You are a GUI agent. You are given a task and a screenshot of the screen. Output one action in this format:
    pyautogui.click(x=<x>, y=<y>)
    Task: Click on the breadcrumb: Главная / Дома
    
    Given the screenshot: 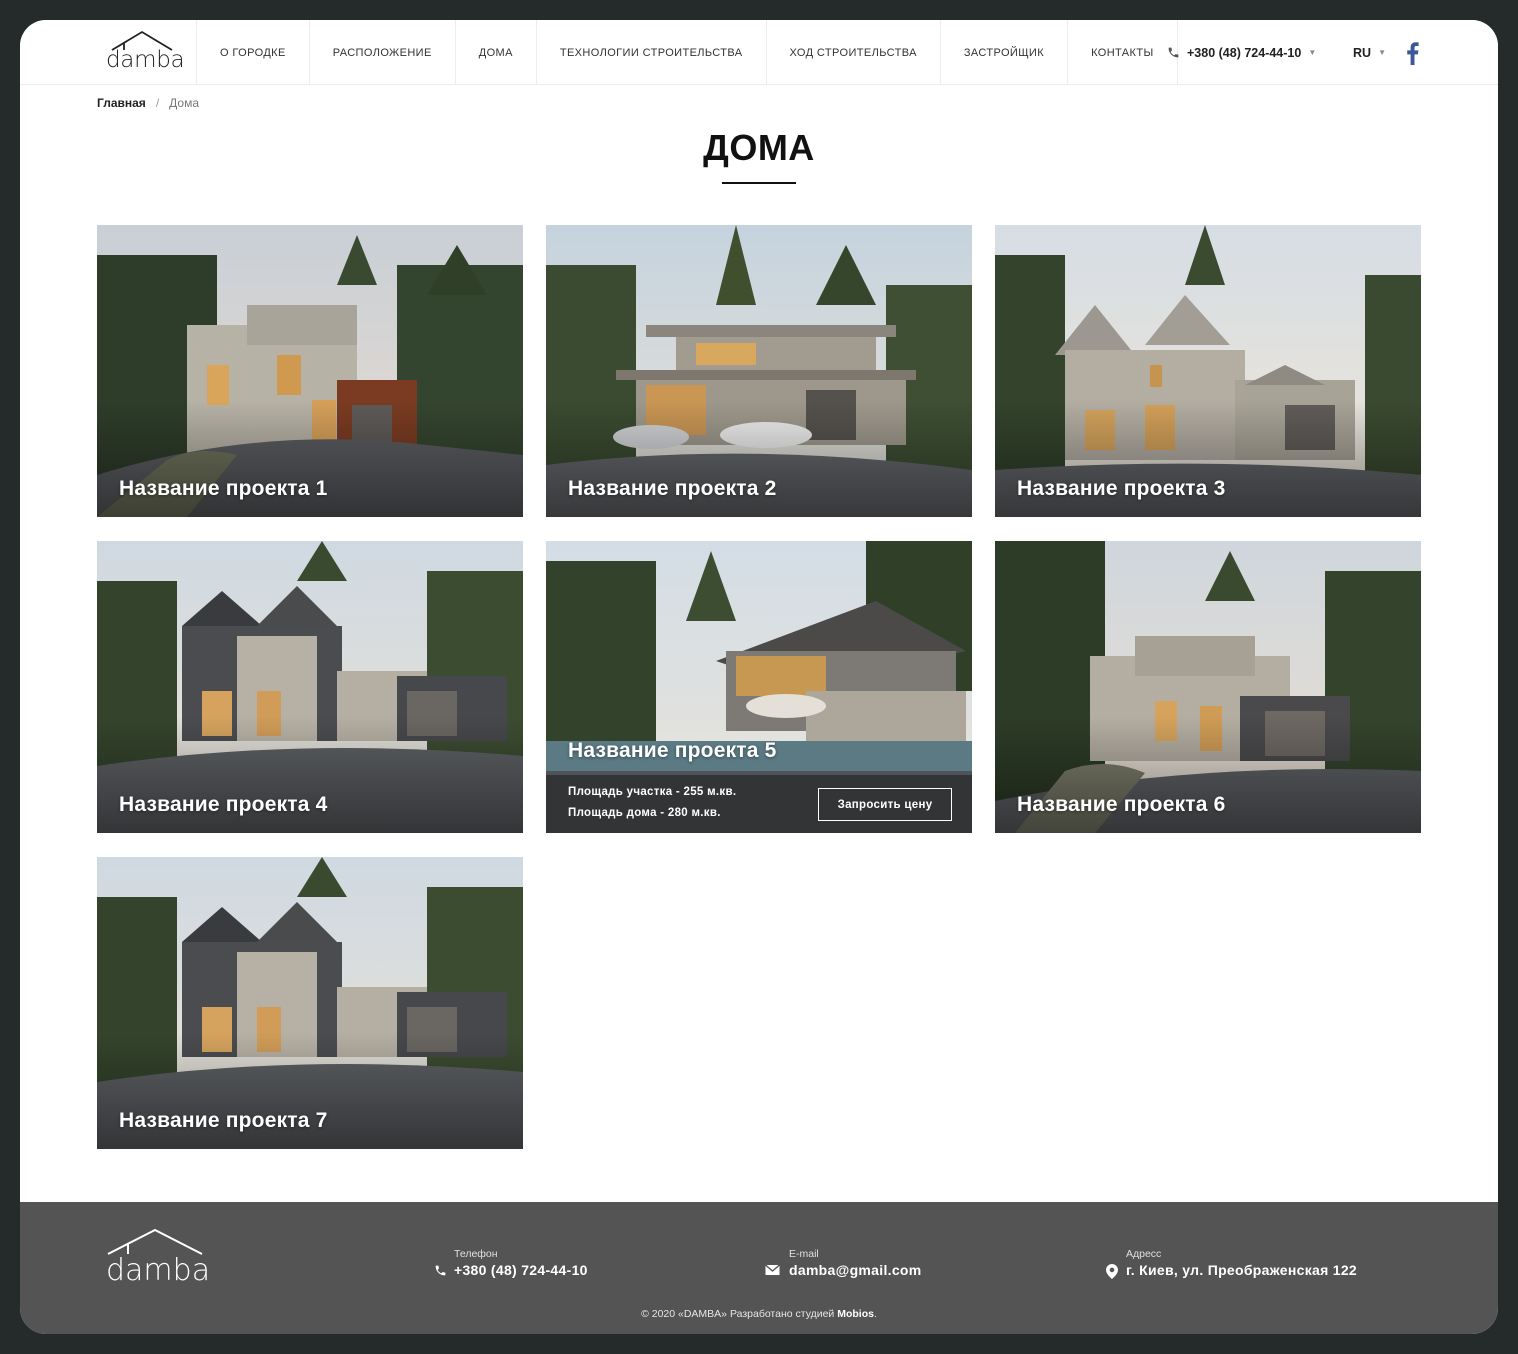 What is the action you would take?
    pyautogui.click(x=148, y=103)
    